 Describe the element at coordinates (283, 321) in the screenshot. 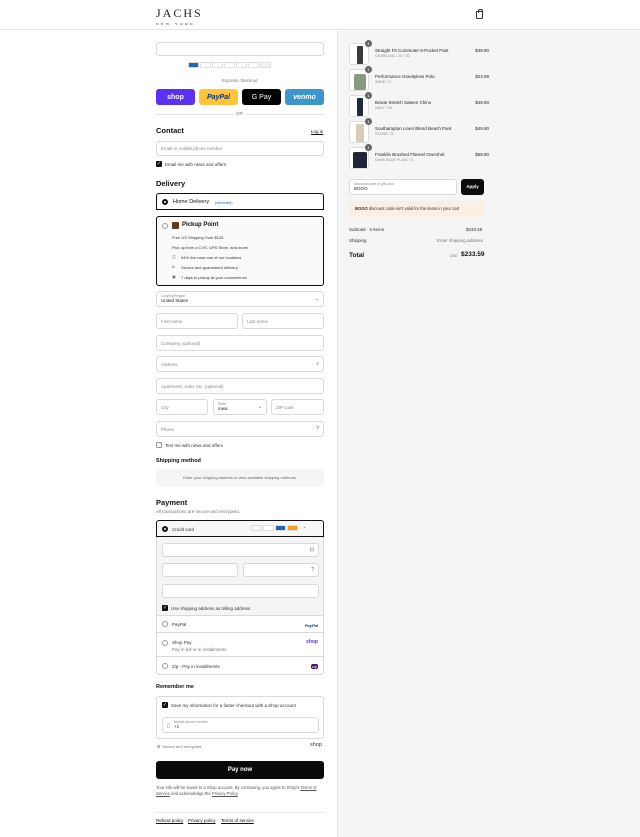

I see `last-name-field: Last name` at that location.